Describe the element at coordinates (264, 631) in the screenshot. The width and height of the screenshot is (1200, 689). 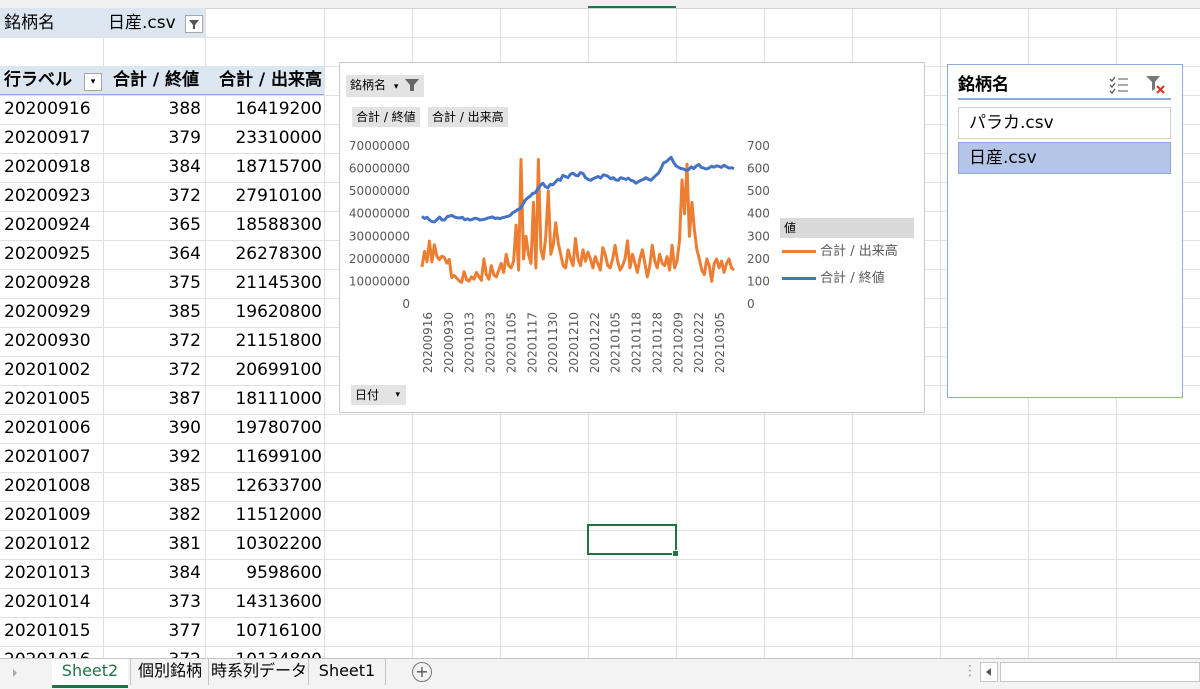
I see `row-volume-cell: 10716100` at that location.